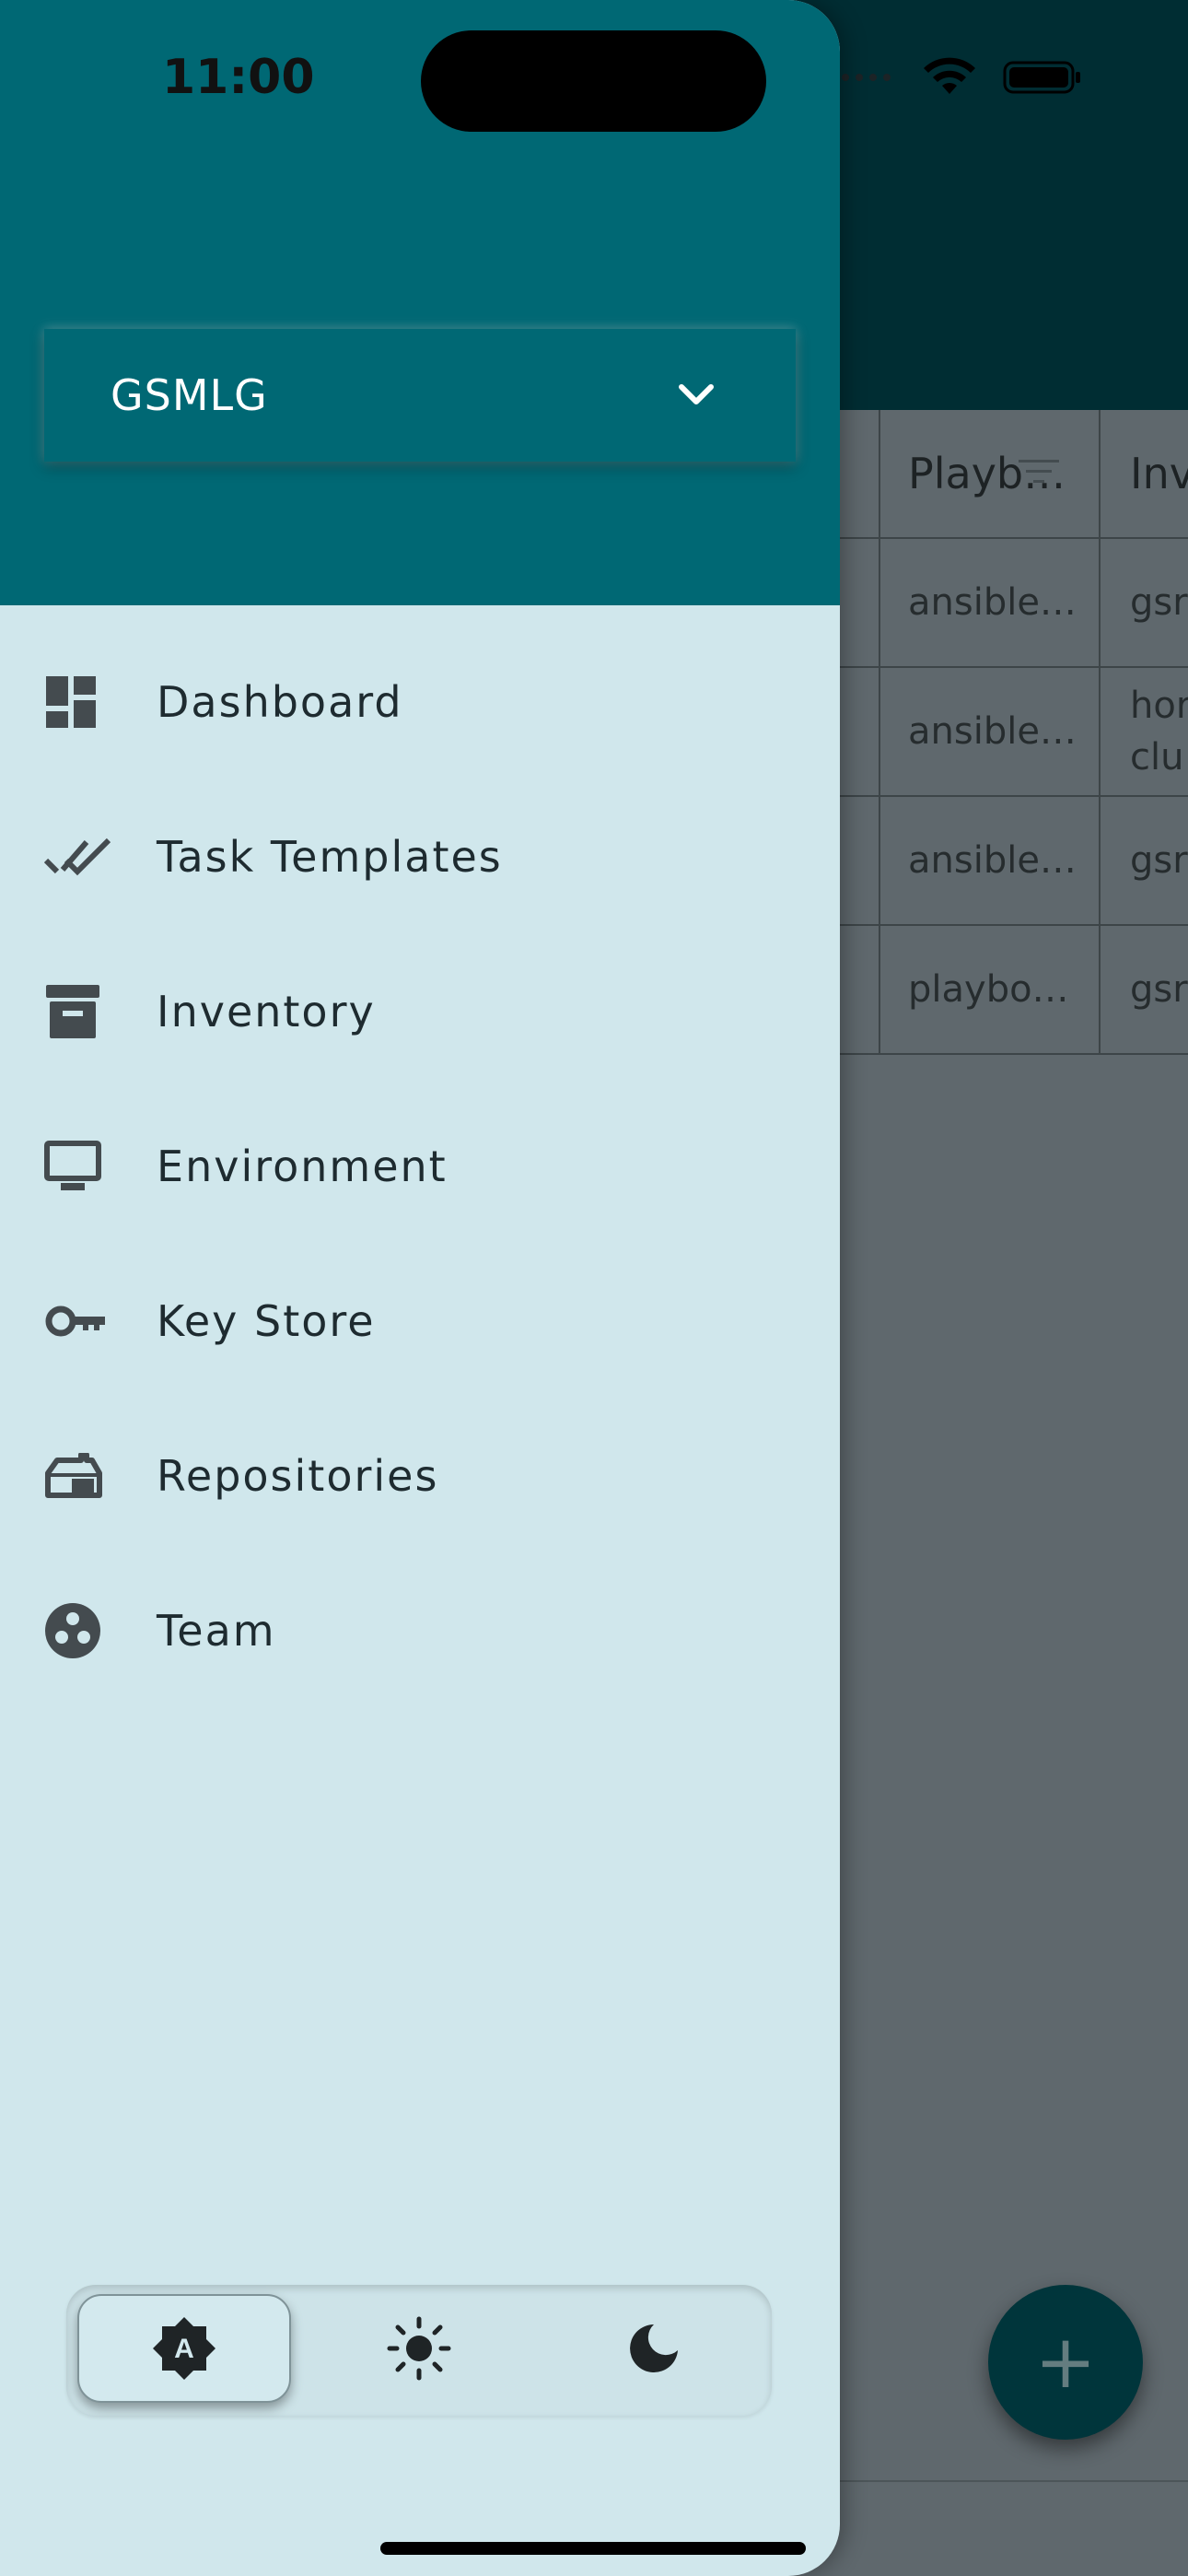 Image resolution: width=1188 pixels, height=2576 pixels. I want to click on table-cell: hor clu, so click(1144, 731).